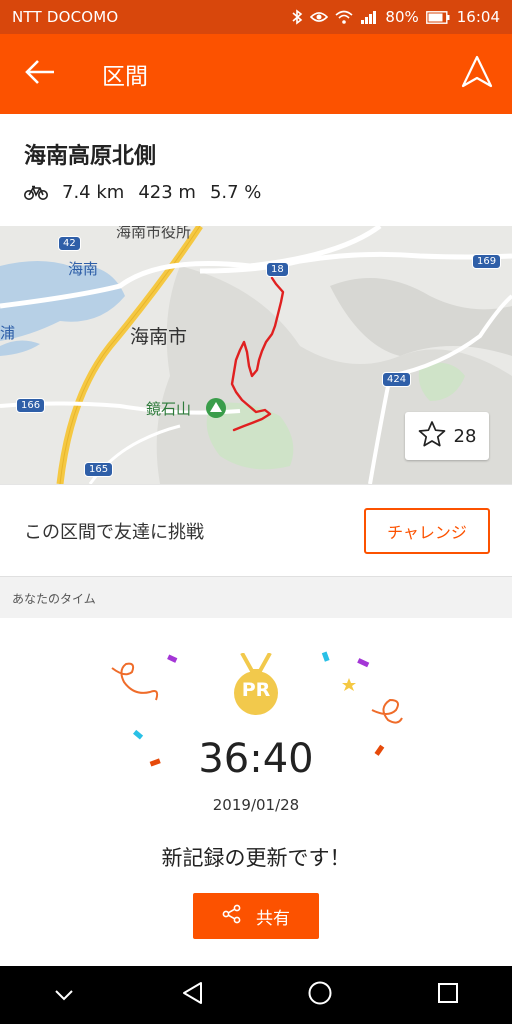 The height and width of the screenshot is (1024, 512). What do you see at coordinates (154, 233) in the screenshot?
I see `map-label-city-office: 海南市役所` at bounding box center [154, 233].